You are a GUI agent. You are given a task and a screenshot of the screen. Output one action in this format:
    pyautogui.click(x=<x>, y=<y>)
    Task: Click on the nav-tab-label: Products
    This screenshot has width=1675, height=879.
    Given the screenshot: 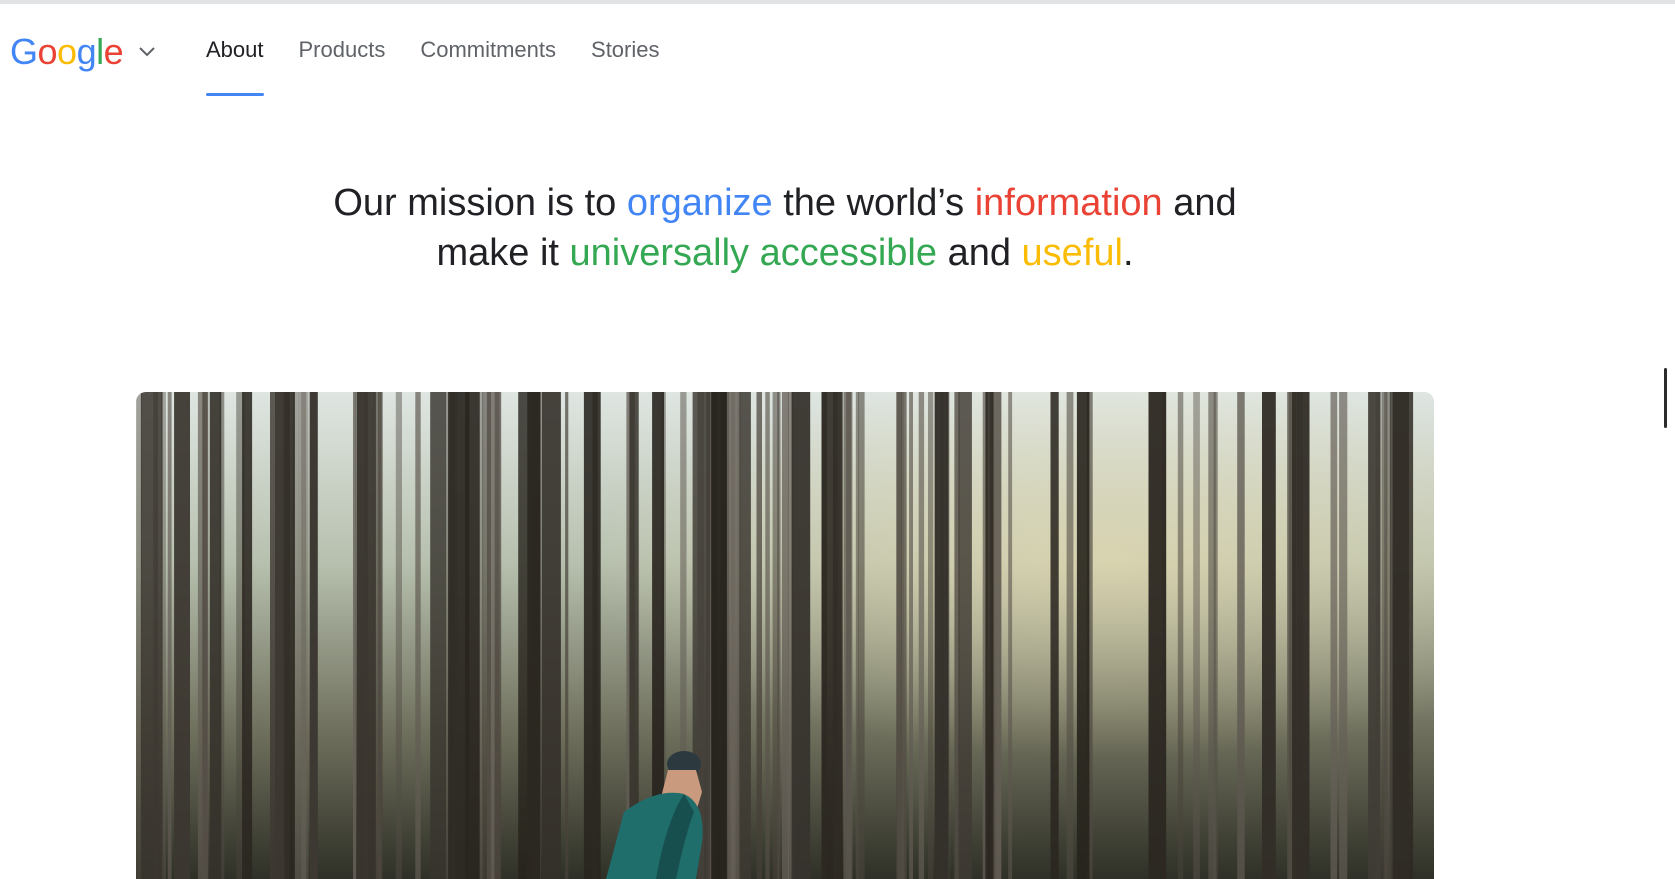 What is the action you would take?
    pyautogui.click(x=342, y=49)
    